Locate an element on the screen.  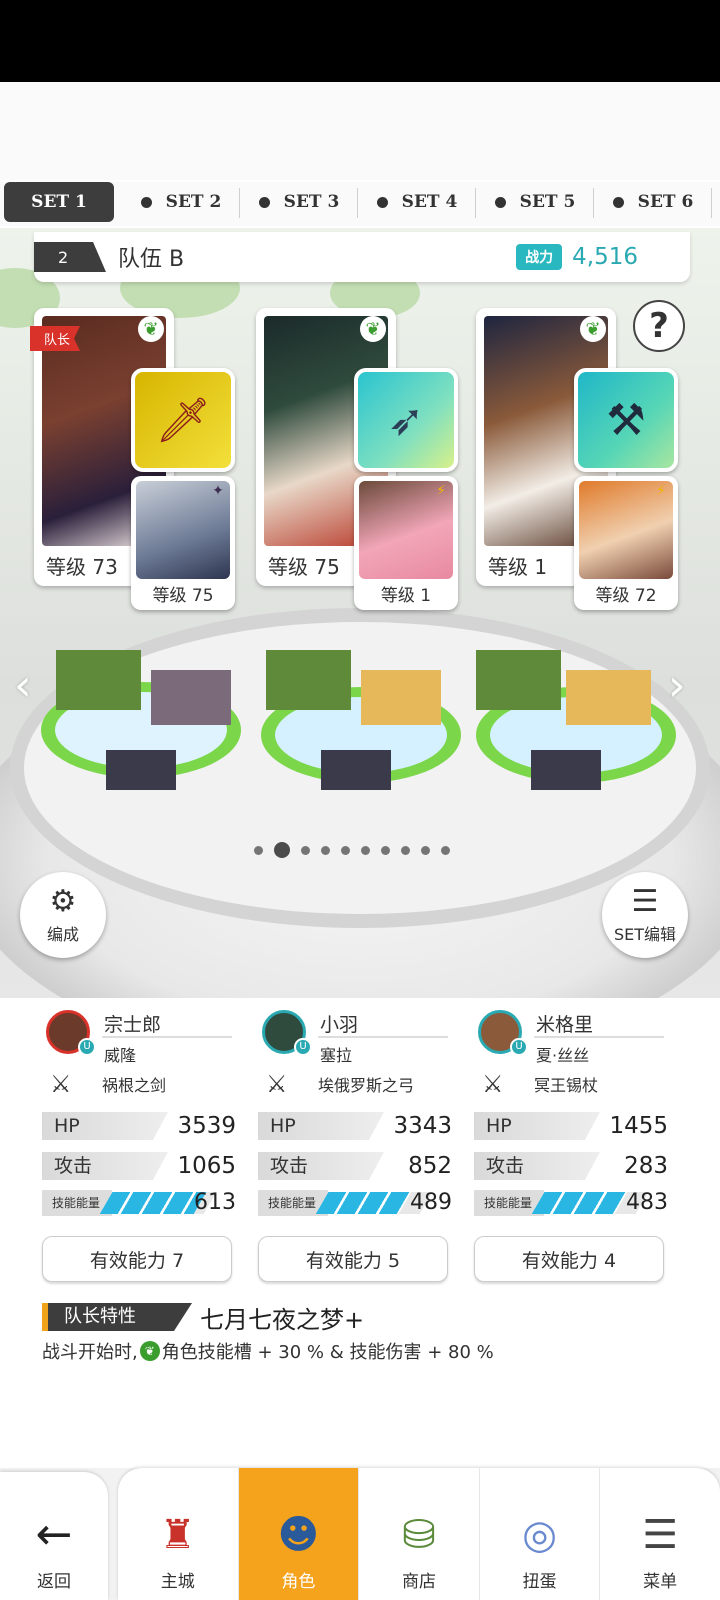
atk-stat: 攻击 852 is located at coordinates (355, 1166).